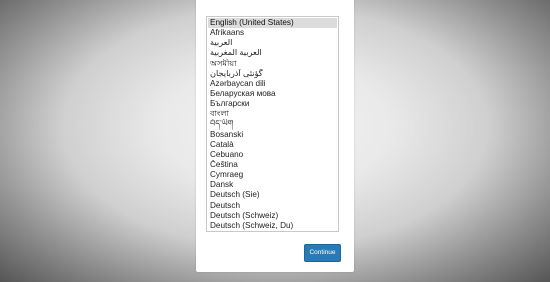  I want to click on language-option: বাংলা, so click(272, 114).